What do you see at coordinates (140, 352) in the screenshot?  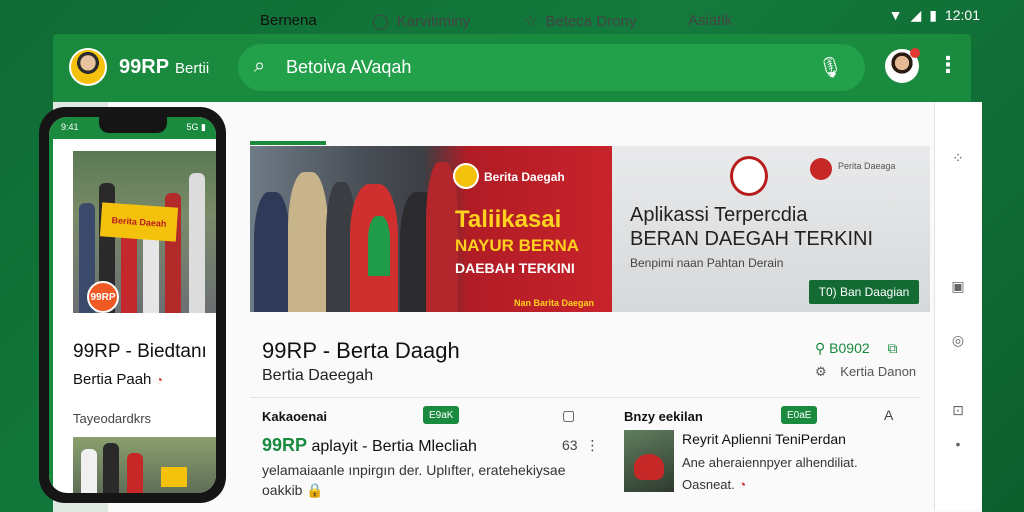 I see `phone-post-title: 99RP - Biedtanı` at bounding box center [140, 352].